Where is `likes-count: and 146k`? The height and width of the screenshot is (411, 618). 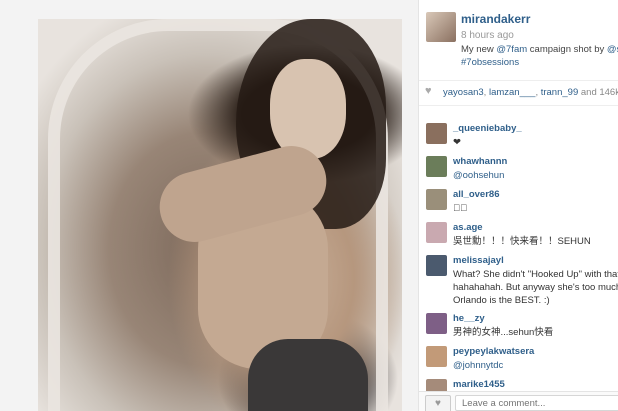
likes-count: and 146k is located at coordinates (599, 92).